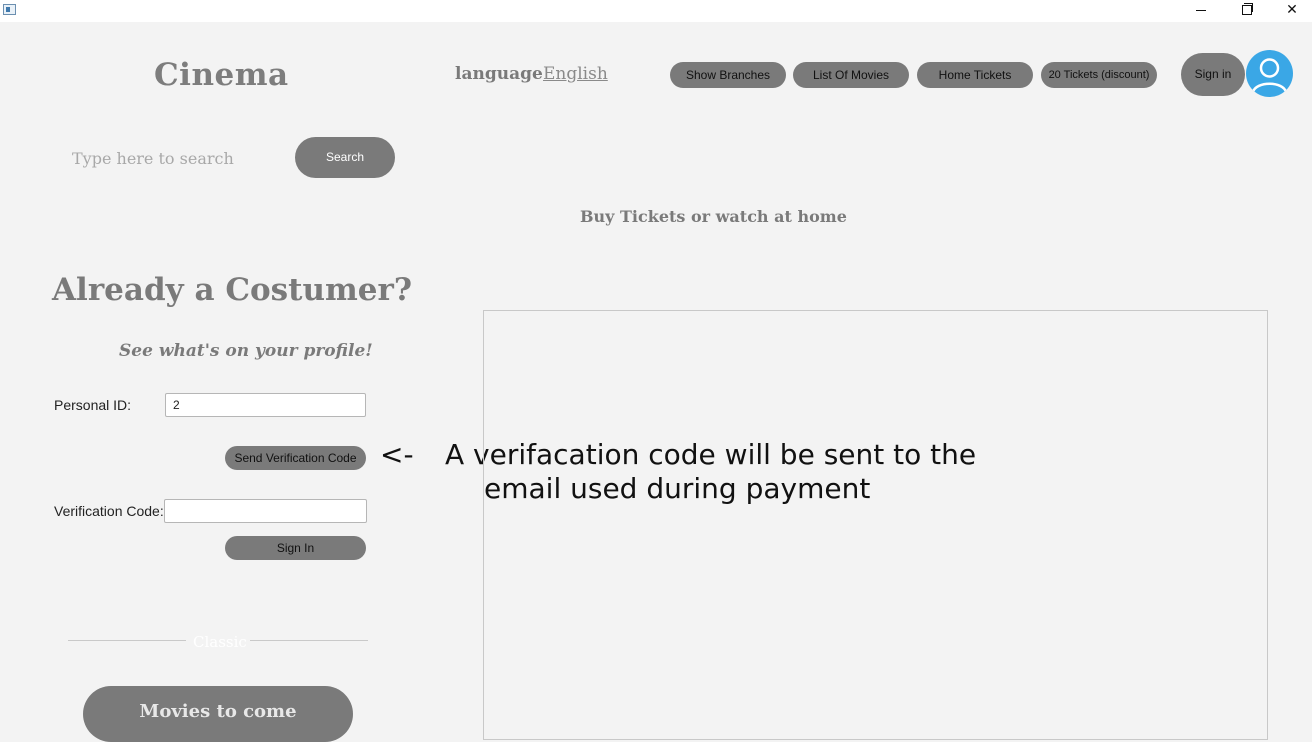 This screenshot has width=1312, height=742. Describe the element at coordinates (345, 157) in the screenshot. I see `search-button: Search` at that location.